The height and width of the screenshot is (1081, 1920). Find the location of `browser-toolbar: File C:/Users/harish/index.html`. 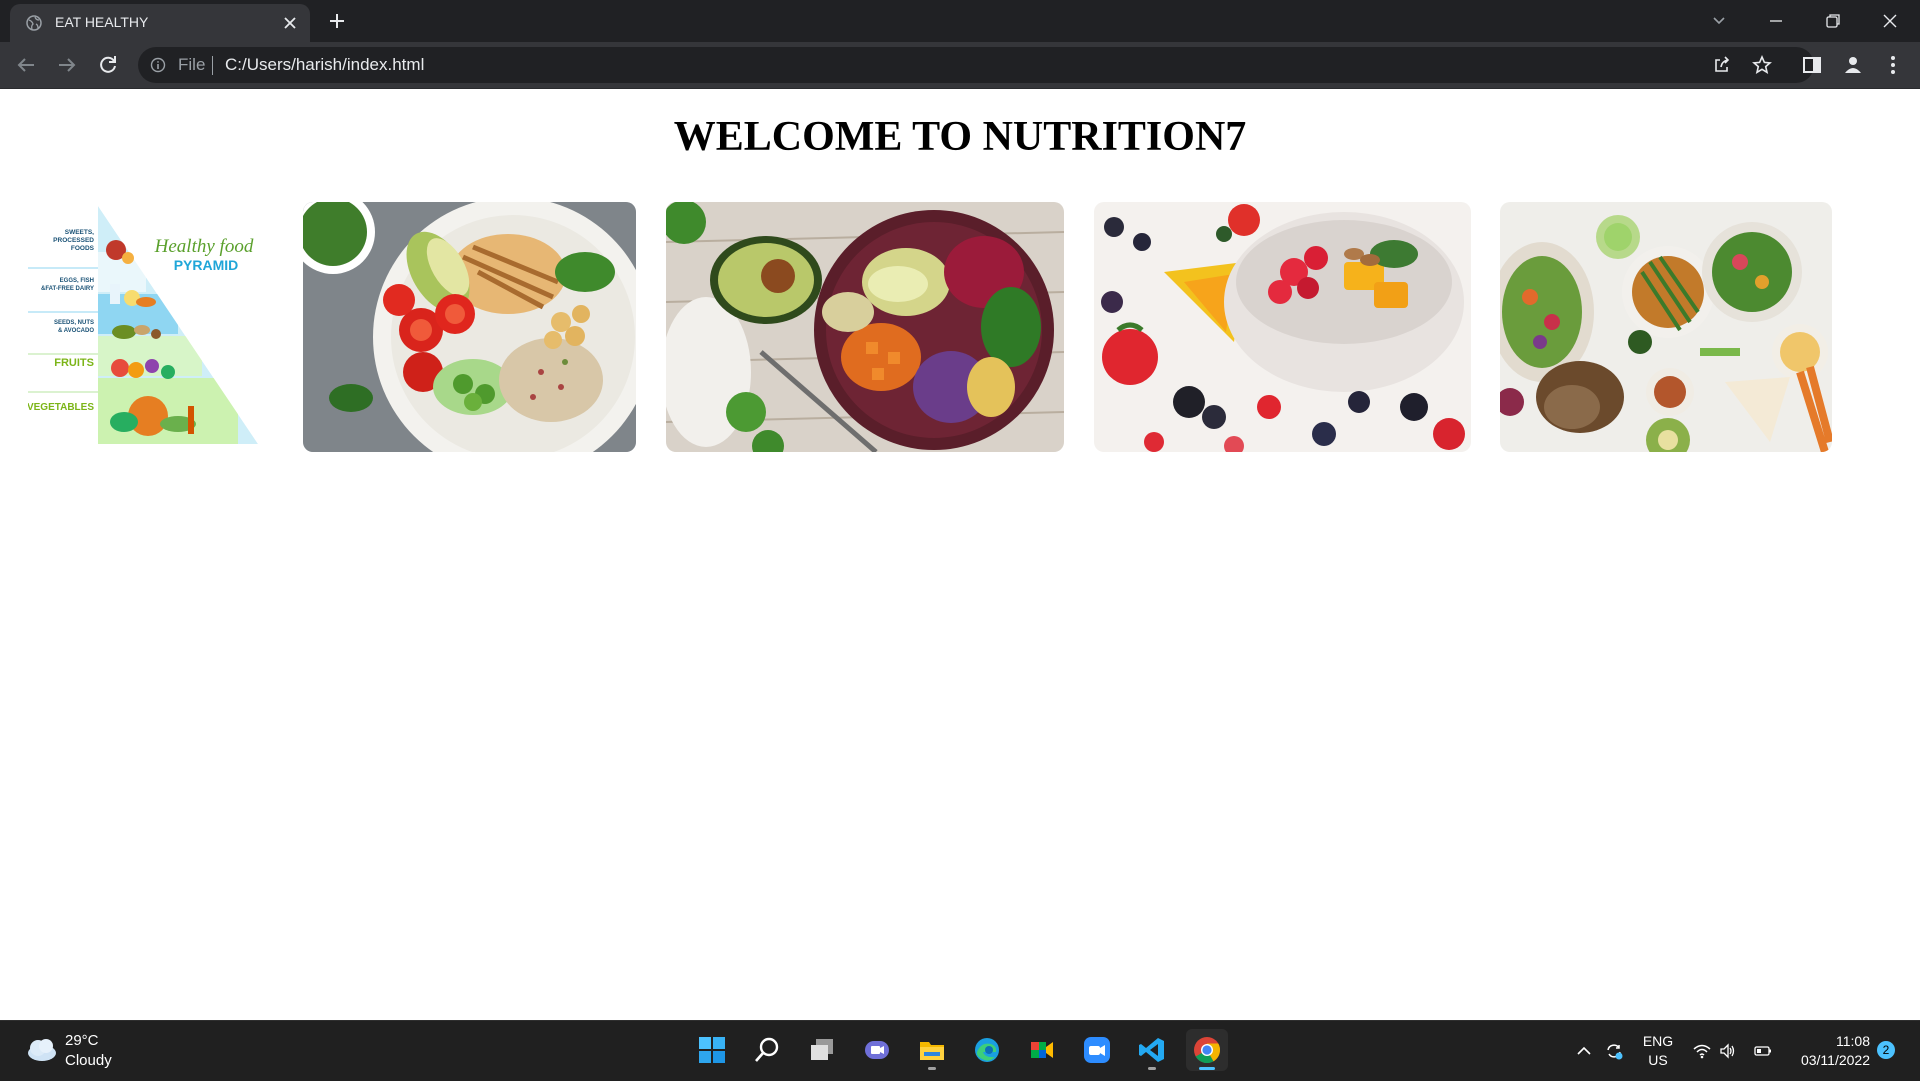

browser-toolbar: File C:/Users/harish/index.html is located at coordinates (960, 65).